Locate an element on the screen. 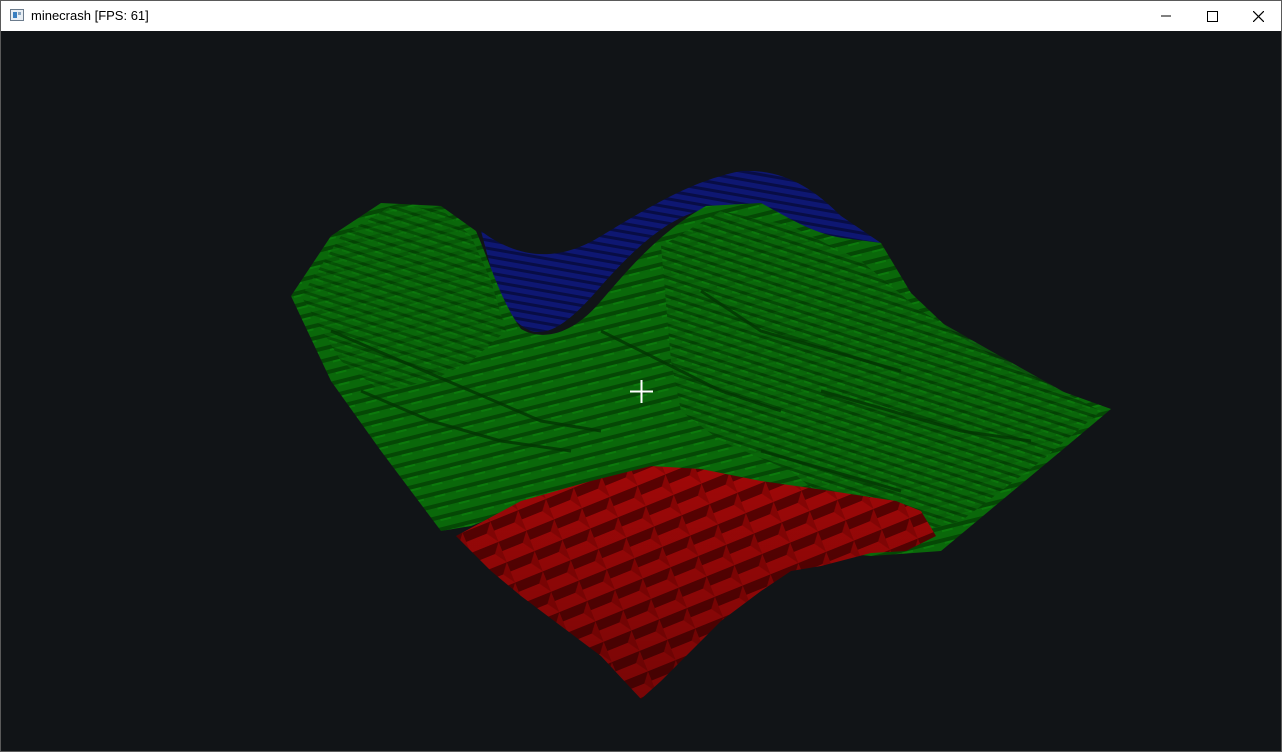 The image size is (1282, 752). crosshair-icon is located at coordinates (641, 391).